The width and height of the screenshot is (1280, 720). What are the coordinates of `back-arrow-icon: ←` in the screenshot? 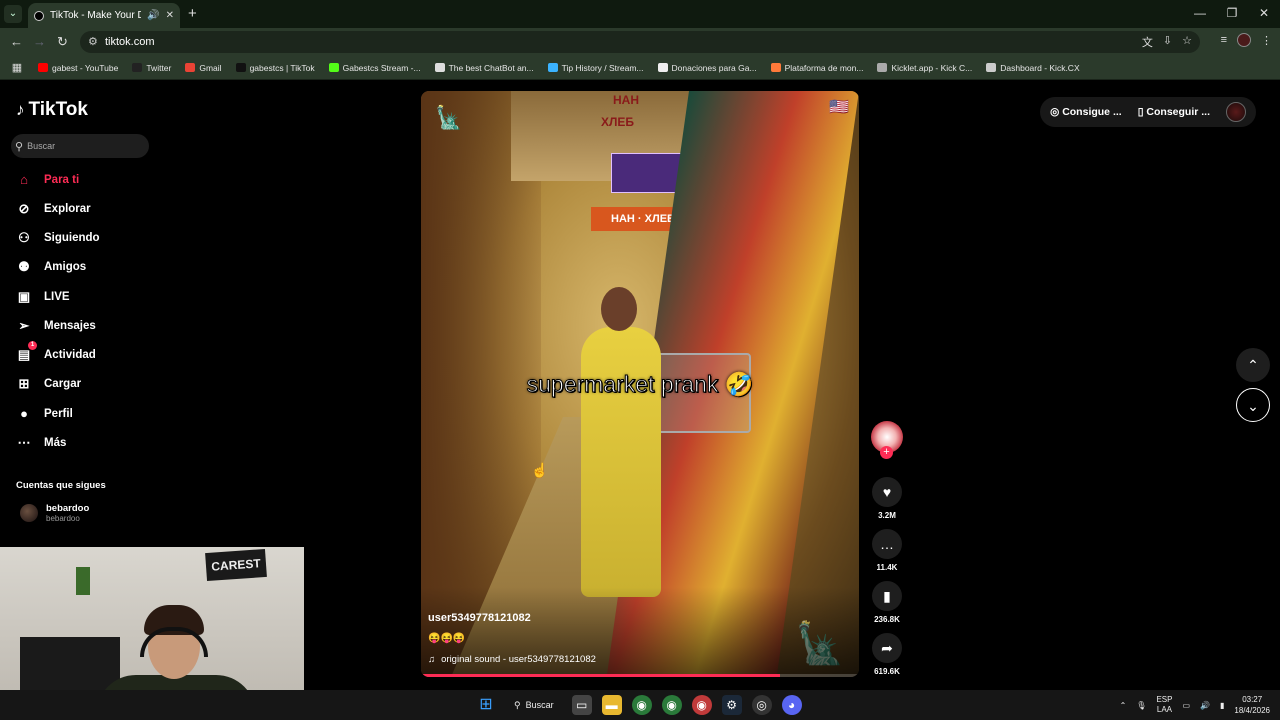 It's located at (16, 41).